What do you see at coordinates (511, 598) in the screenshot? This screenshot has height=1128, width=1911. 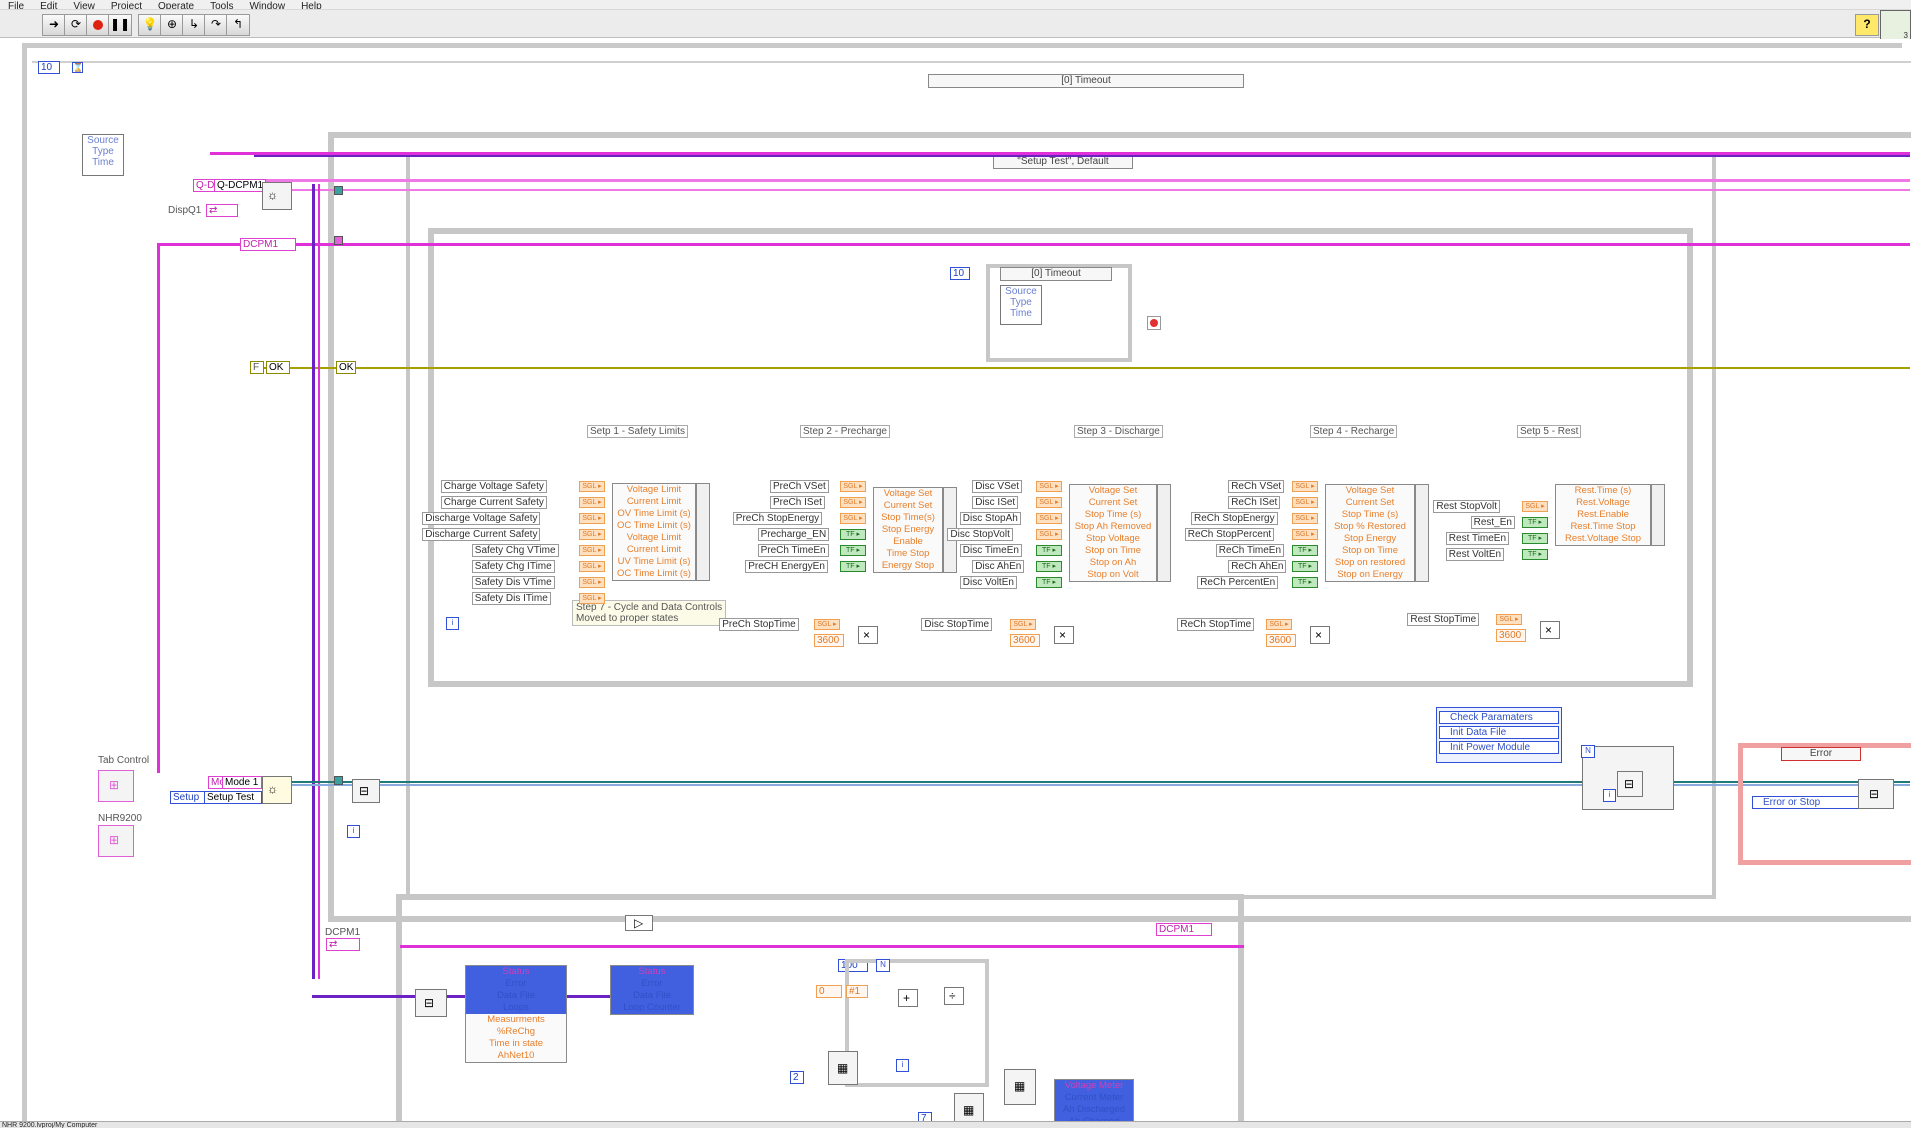 I see `step-1-input: Safety Dis ITime` at bounding box center [511, 598].